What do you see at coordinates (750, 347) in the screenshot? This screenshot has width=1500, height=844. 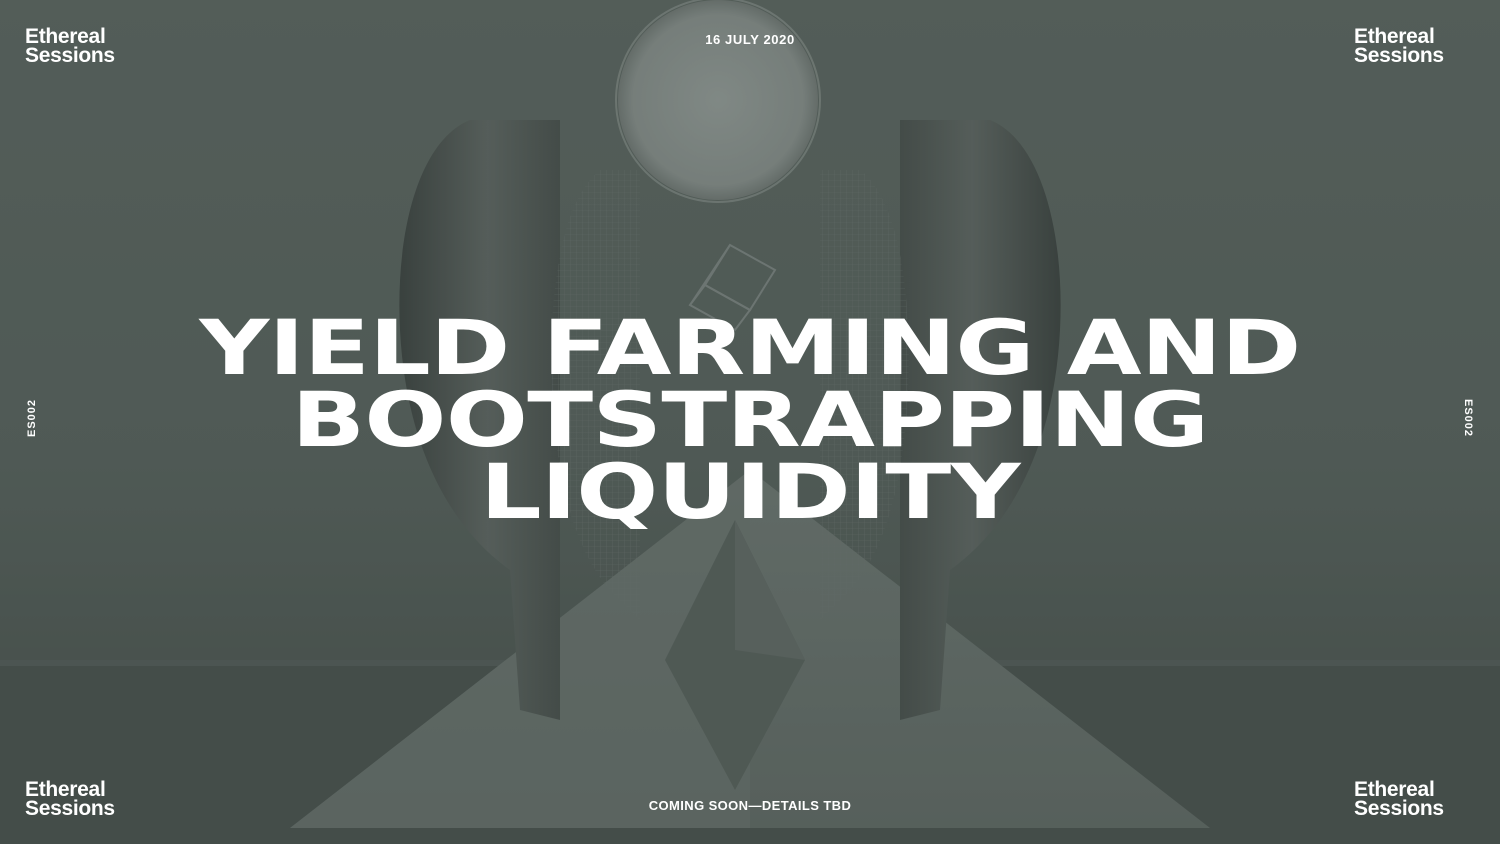 I see `event-title-line: YIELD FARMING AND` at bounding box center [750, 347].